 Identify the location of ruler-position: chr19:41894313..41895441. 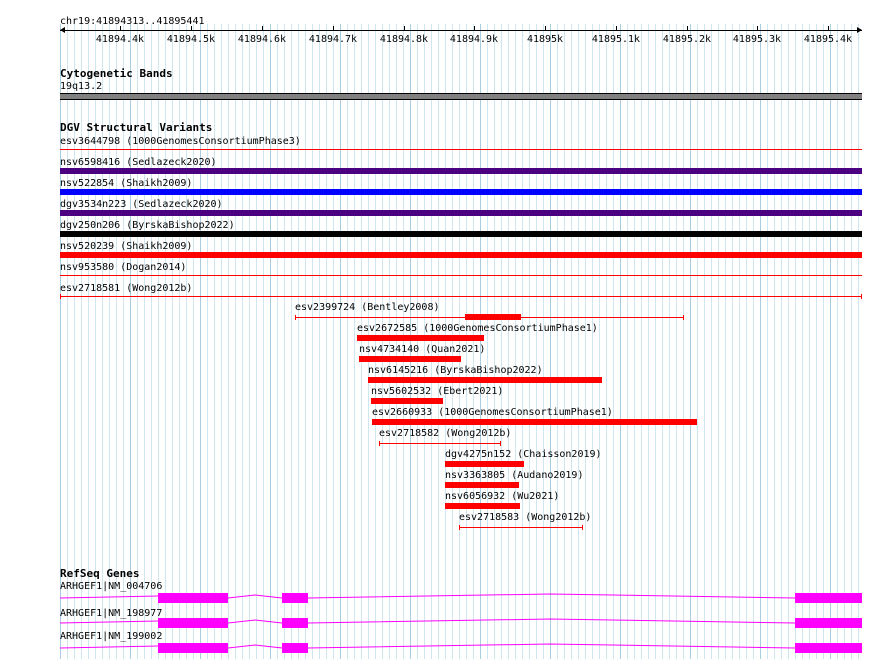
(132, 21).